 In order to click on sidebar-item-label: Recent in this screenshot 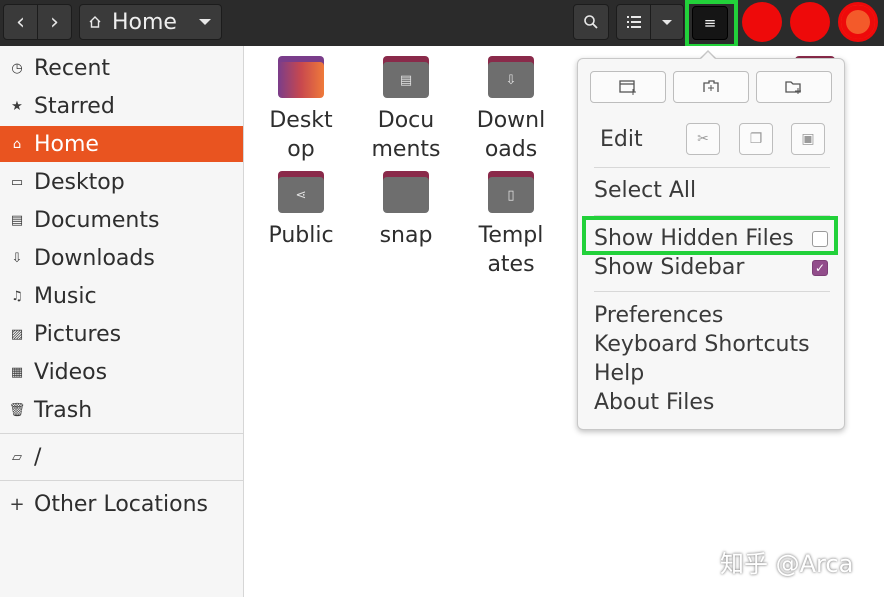, I will do `click(72, 68)`.